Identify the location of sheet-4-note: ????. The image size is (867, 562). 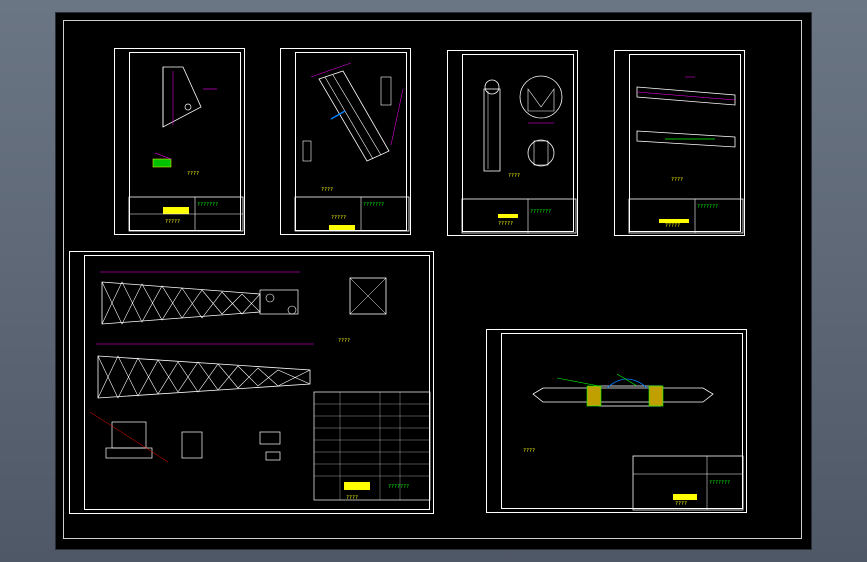
(677, 180).